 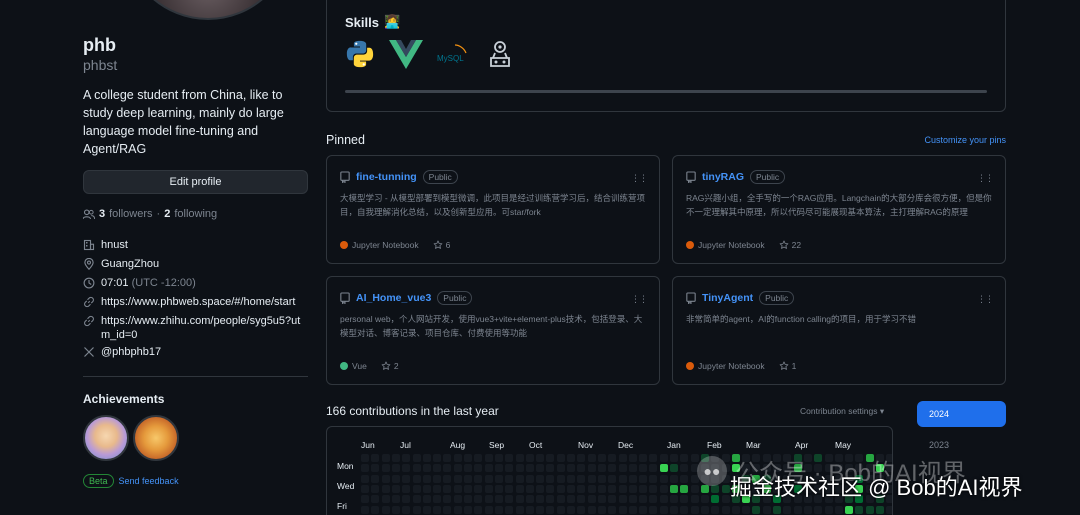 I want to click on repo-name-link: AI_Home_vue3, so click(x=393, y=298).